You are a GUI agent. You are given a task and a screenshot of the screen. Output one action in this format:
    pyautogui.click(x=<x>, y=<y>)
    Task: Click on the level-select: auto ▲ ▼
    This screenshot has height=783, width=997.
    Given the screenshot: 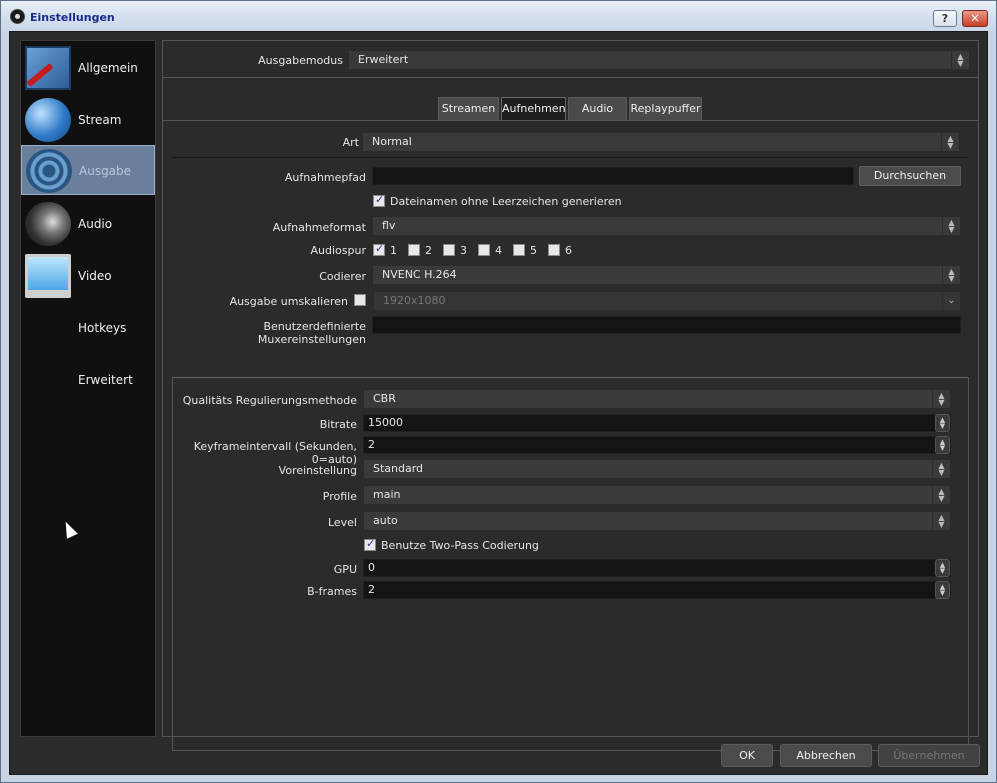 What is the action you would take?
    pyautogui.click(x=657, y=521)
    